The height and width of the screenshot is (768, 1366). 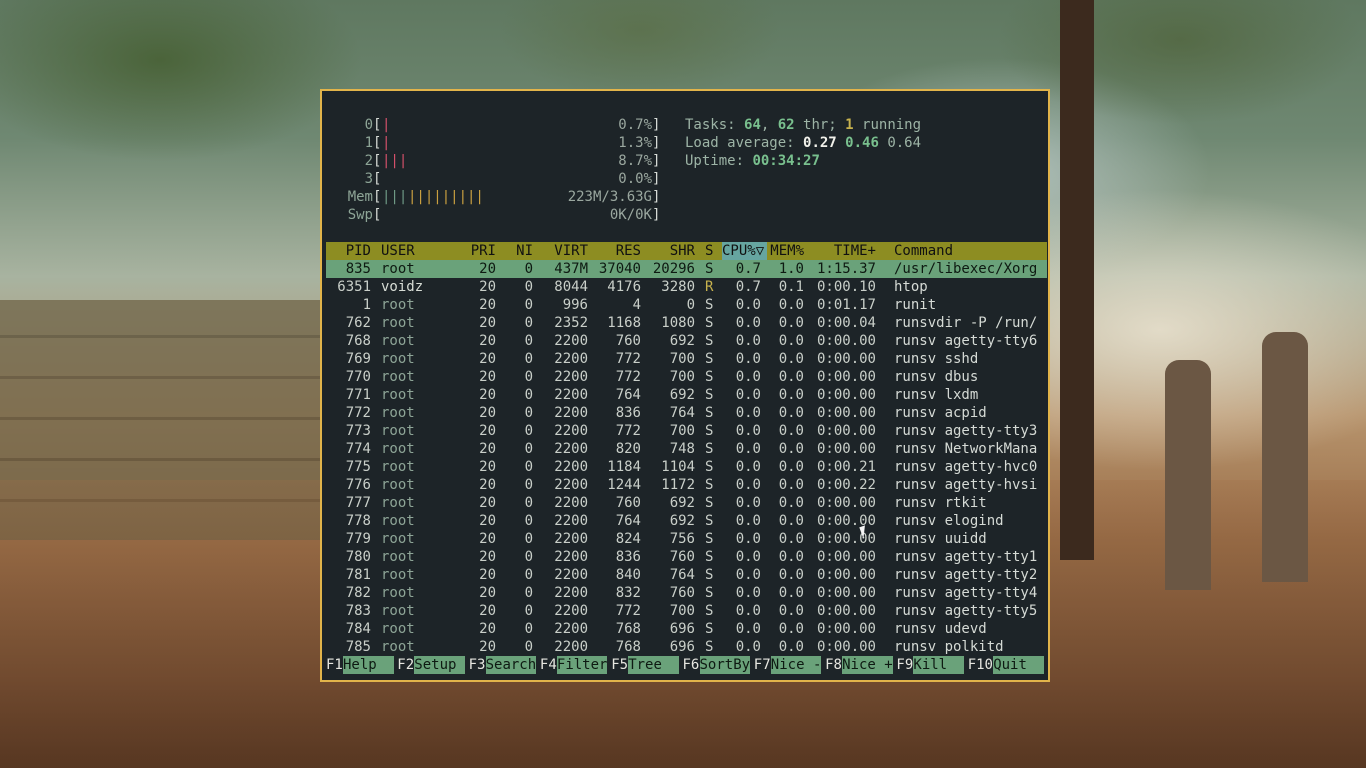 I want to click on col-user: USER, so click(x=398, y=251).